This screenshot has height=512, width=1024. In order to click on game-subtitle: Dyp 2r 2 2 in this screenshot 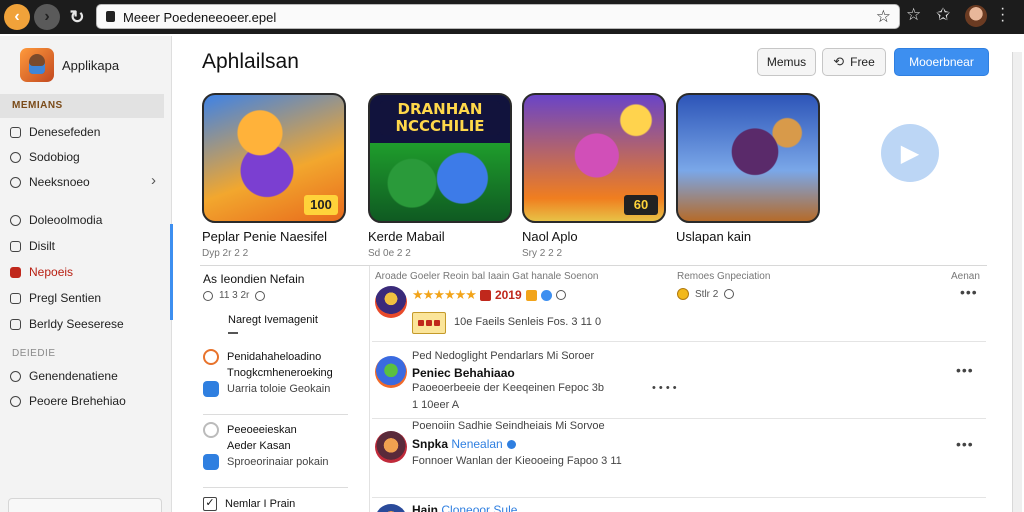, I will do `click(225, 253)`.